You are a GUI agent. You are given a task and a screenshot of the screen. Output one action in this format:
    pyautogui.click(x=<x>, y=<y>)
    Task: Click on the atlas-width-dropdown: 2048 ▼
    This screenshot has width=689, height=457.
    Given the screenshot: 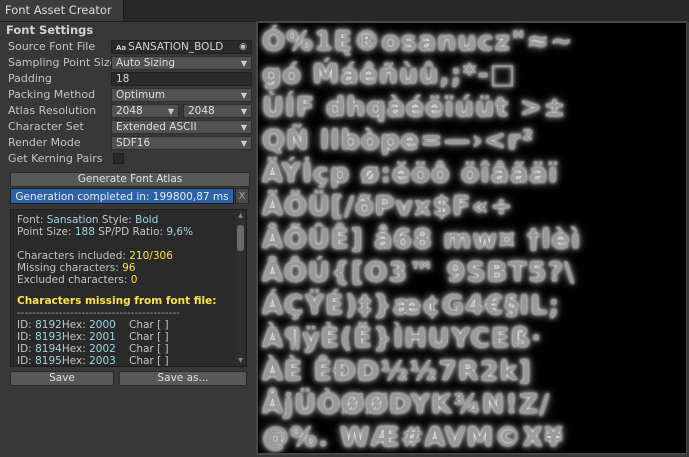 What is the action you would take?
    pyautogui.click(x=145, y=111)
    